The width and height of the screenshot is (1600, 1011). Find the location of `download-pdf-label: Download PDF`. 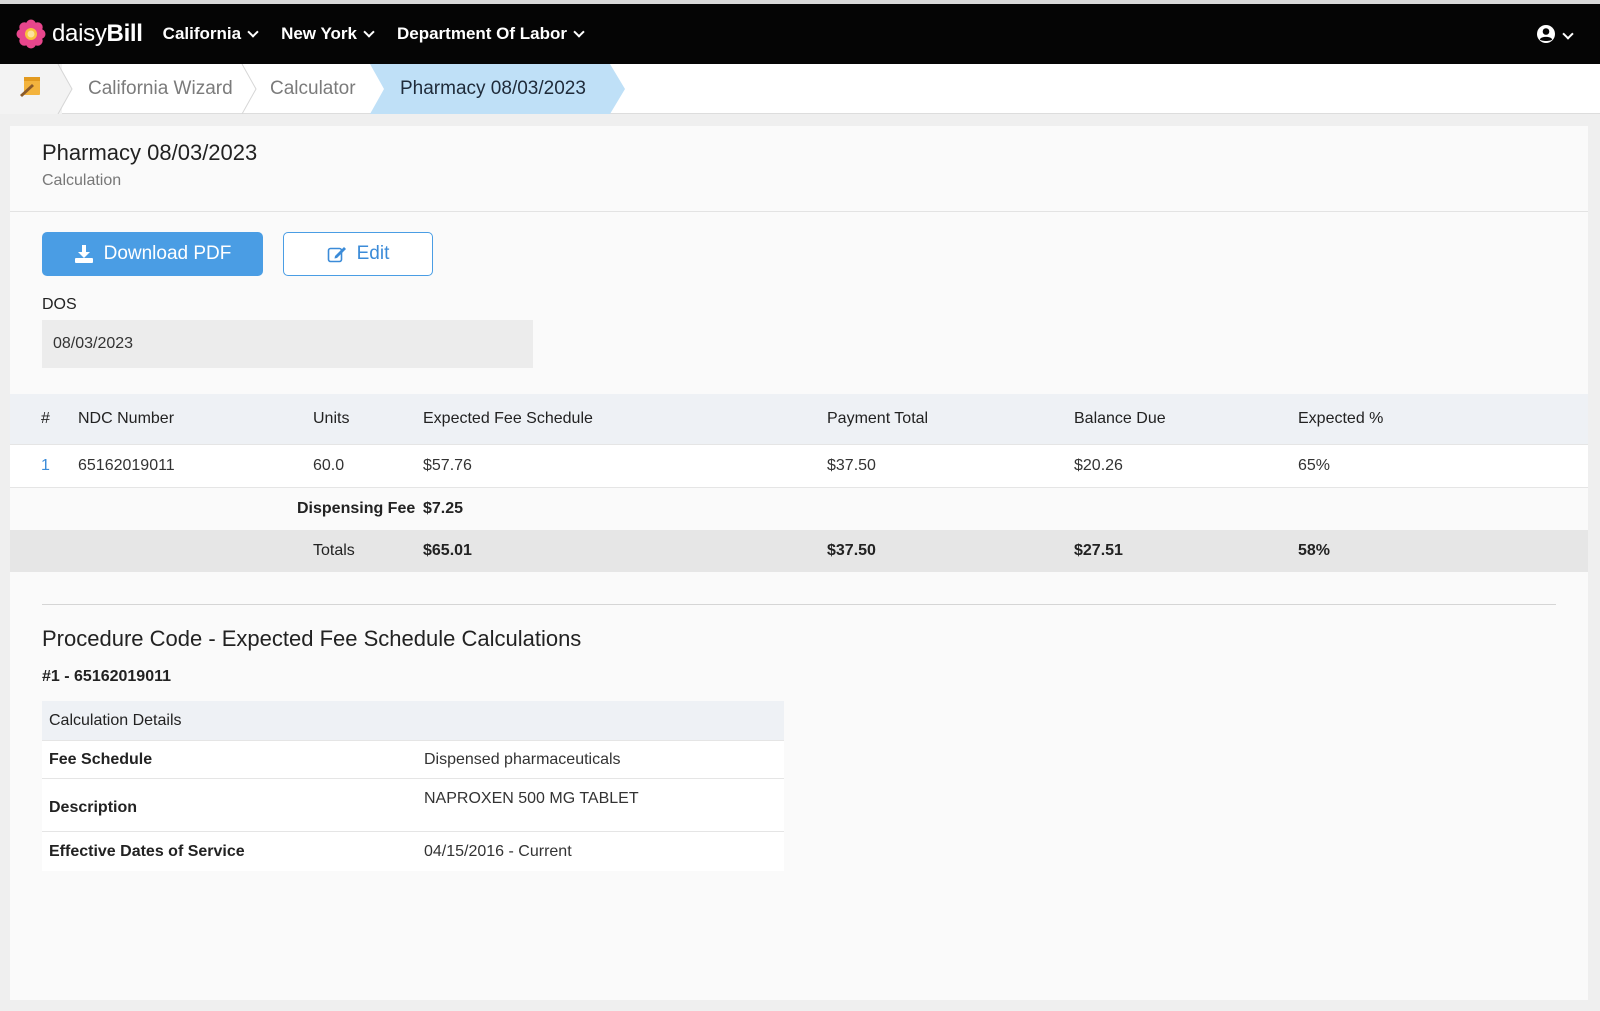

download-pdf-label: Download PDF is located at coordinates (167, 253).